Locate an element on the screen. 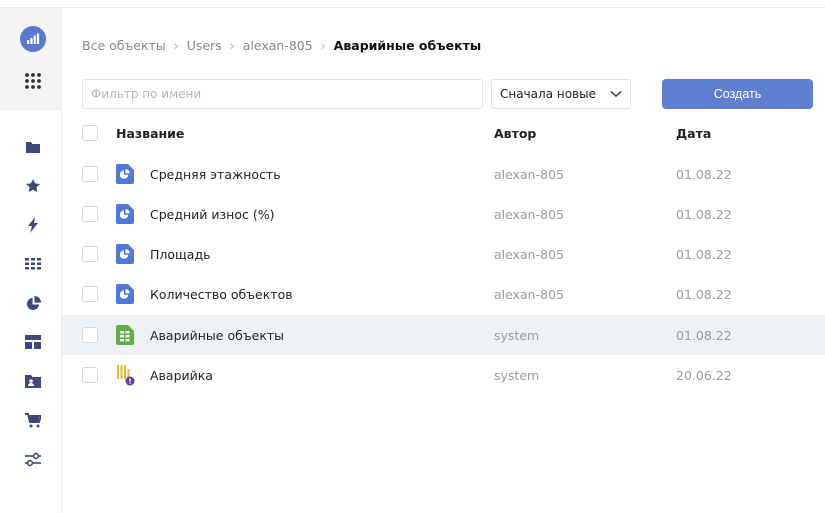  row-name: Площадь is located at coordinates (180, 254).